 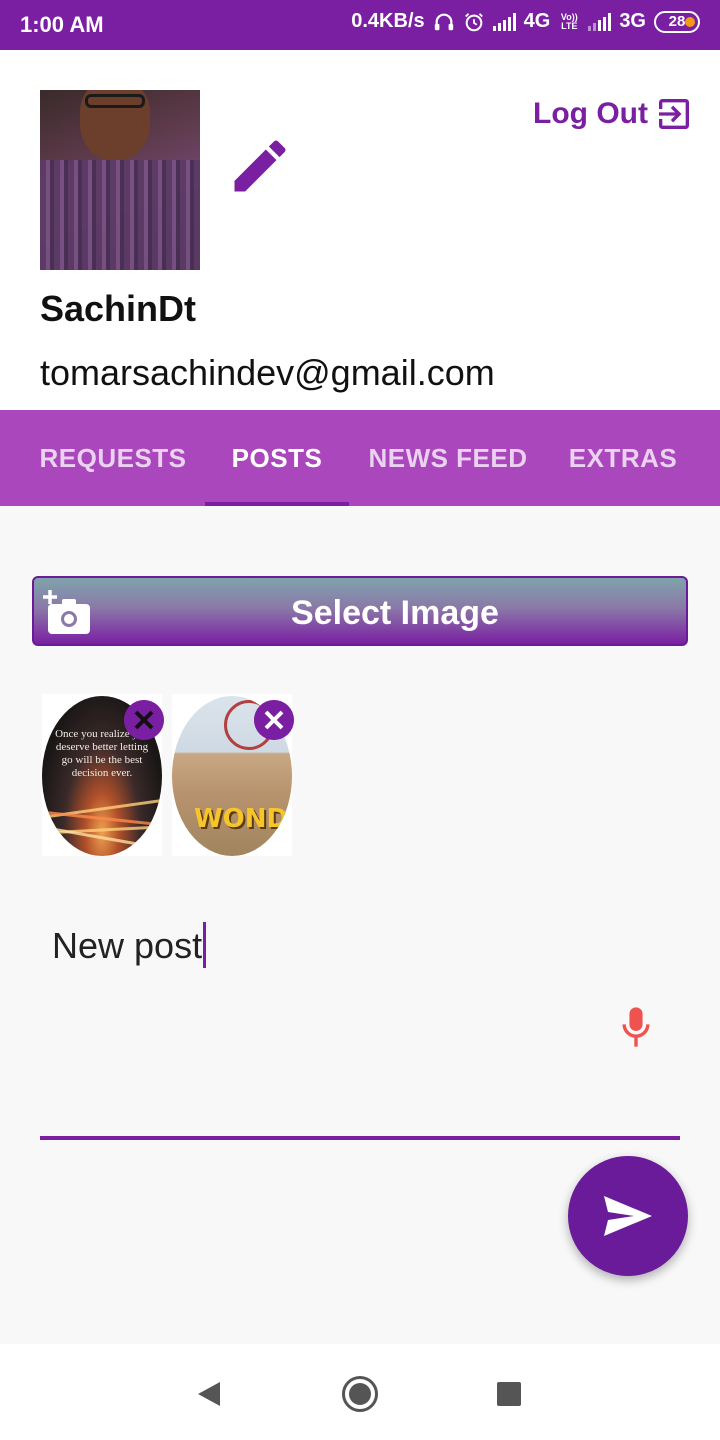 I want to click on edit-icon, so click(x=260, y=166).